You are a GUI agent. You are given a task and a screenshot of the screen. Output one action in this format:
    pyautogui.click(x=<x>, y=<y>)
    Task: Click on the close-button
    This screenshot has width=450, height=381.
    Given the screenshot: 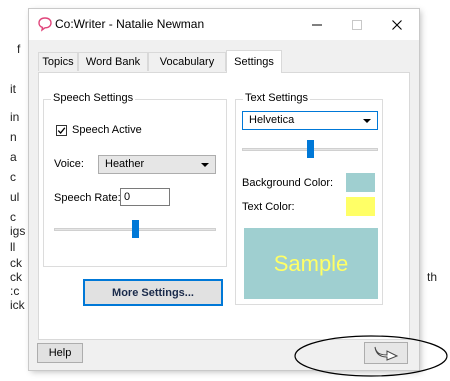 What is the action you would take?
    pyautogui.click(x=397, y=24)
    